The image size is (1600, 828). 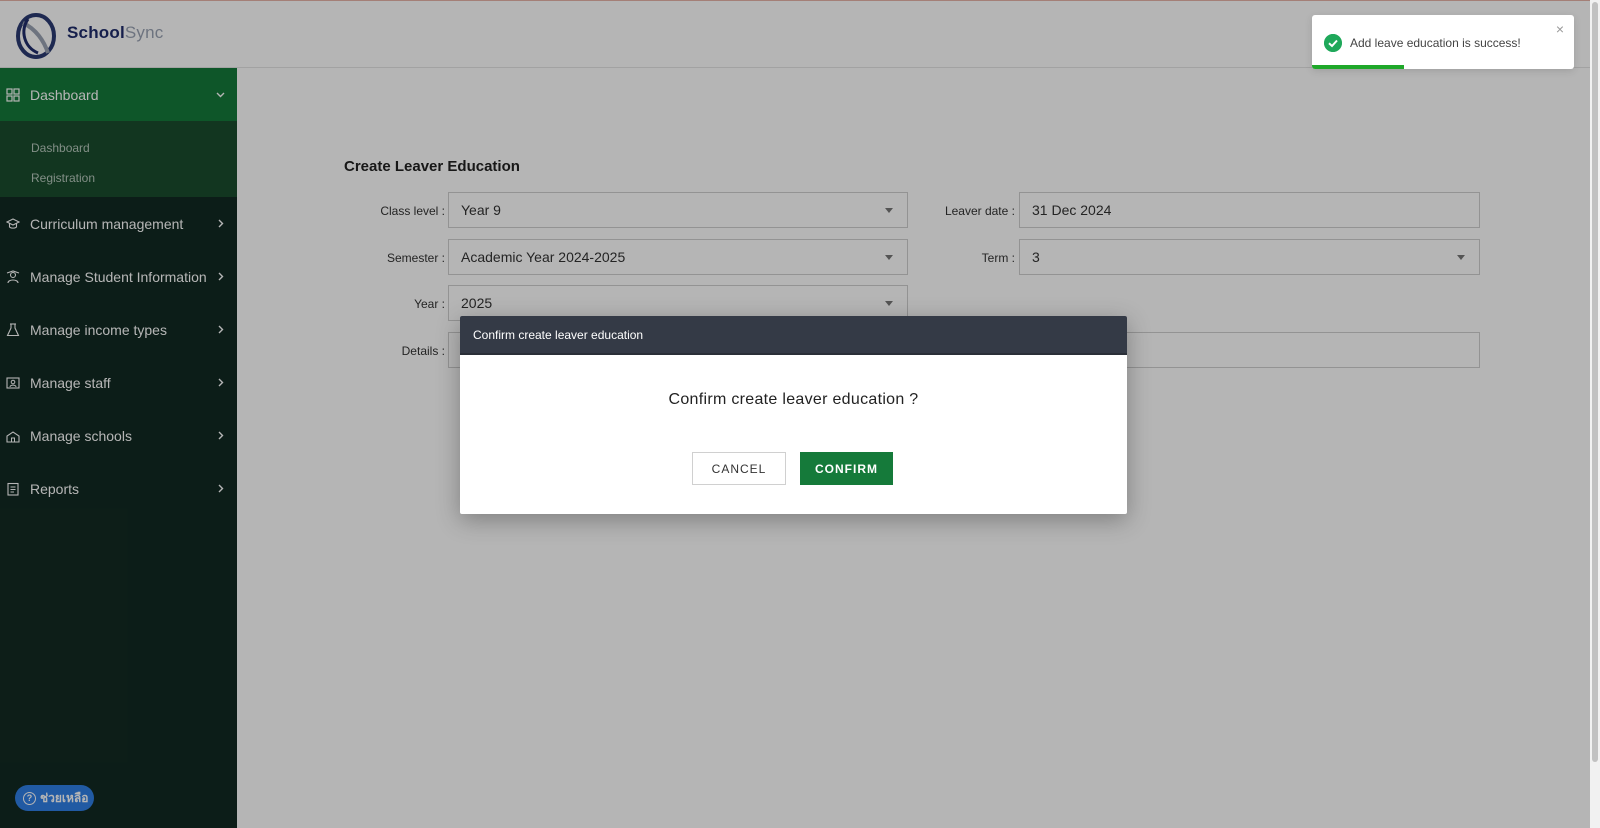 What do you see at coordinates (1435, 43) in the screenshot?
I see `toast-message: Add leave education is success!` at bounding box center [1435, 43].